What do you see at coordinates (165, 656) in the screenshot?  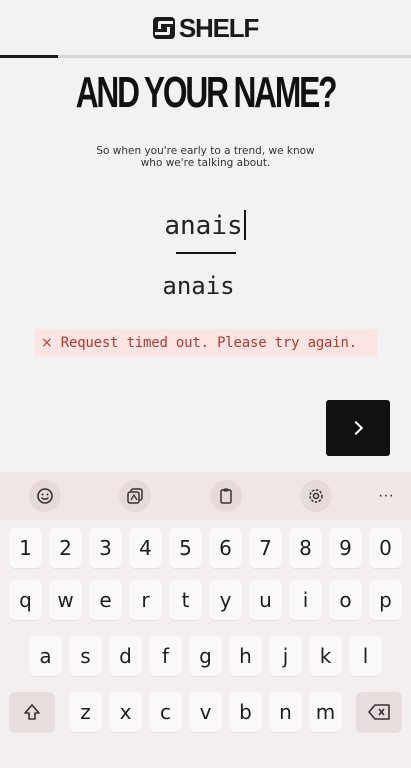 I see `key-f: f` at bounding box center [165, 656].